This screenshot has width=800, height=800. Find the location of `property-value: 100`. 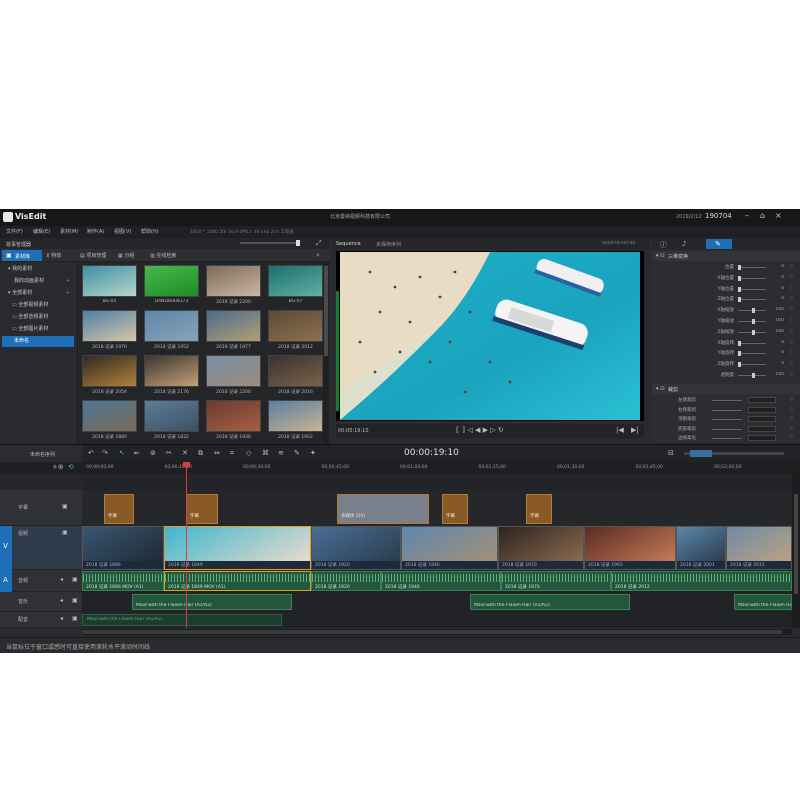

property-value: 100 is located at coordinates (776, 320).